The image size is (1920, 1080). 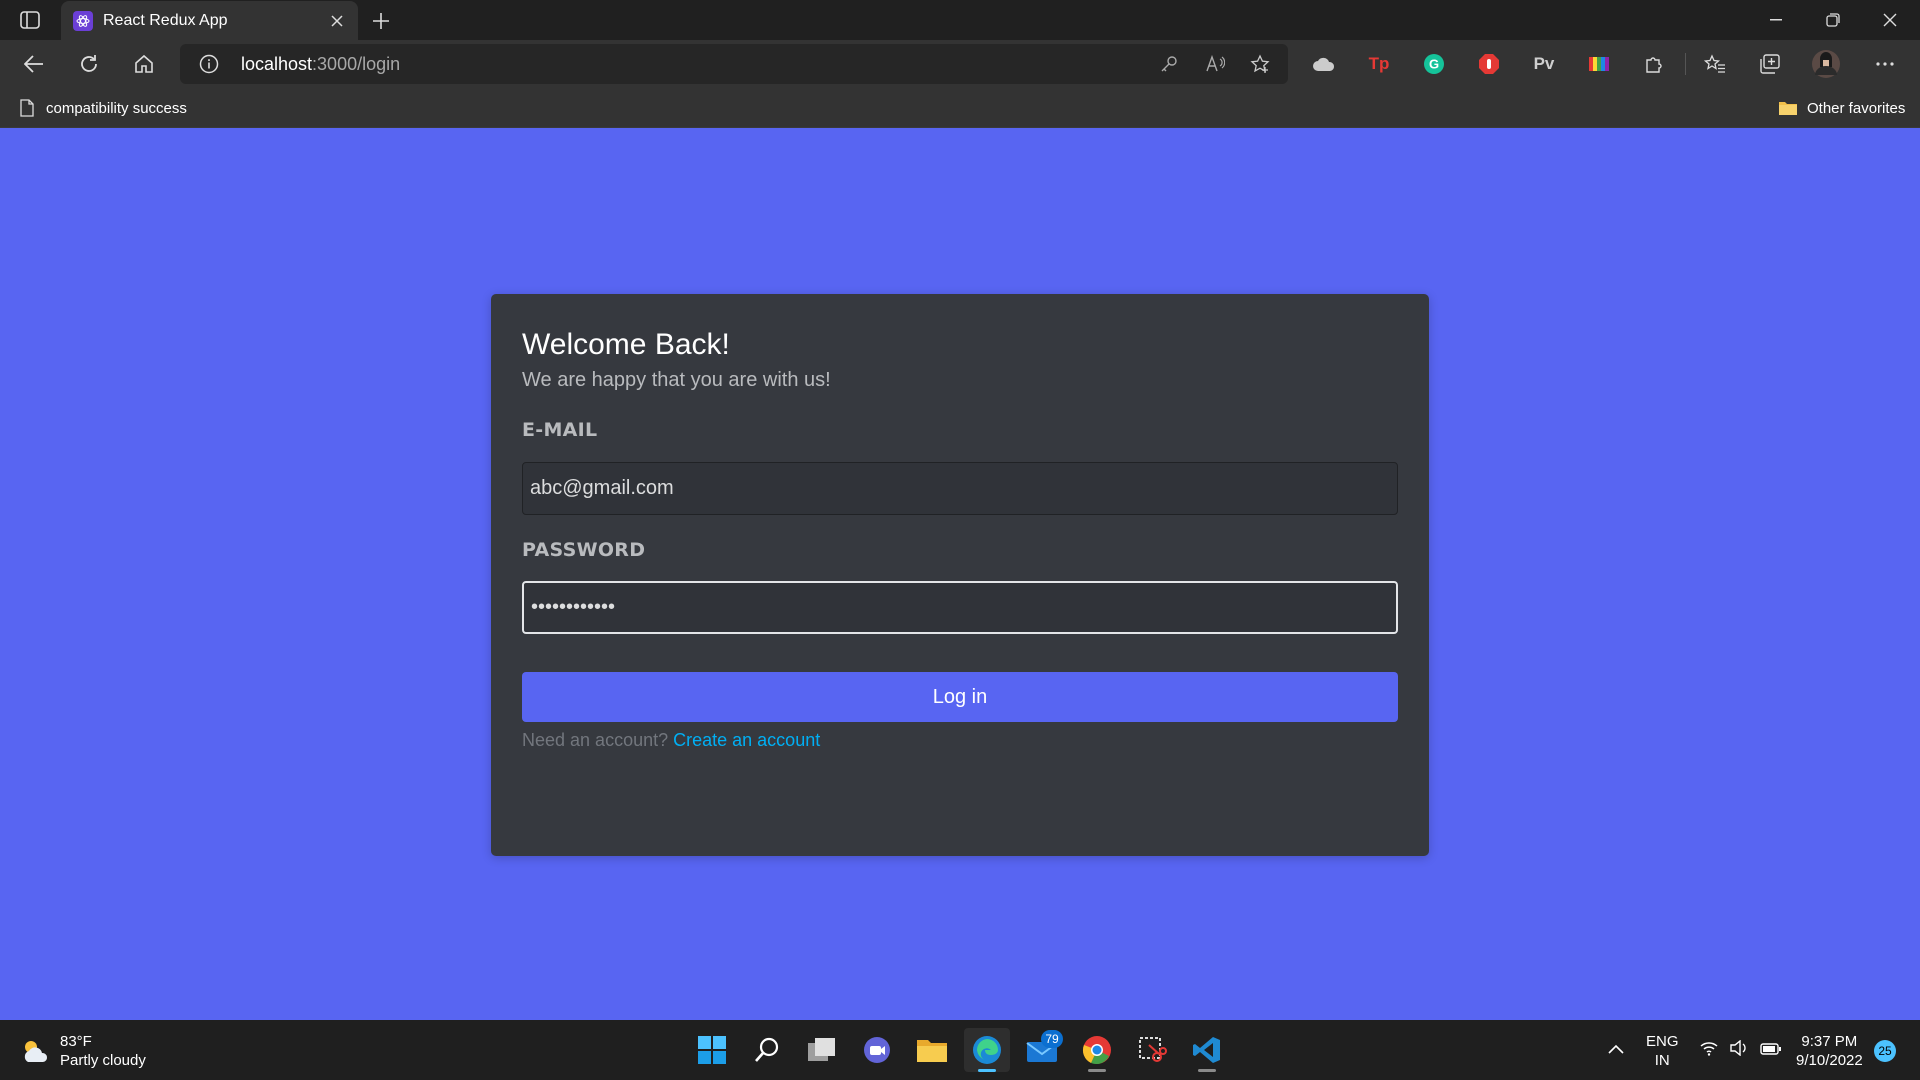 I want to click on active-indicator, so click(x=987, y=1070).